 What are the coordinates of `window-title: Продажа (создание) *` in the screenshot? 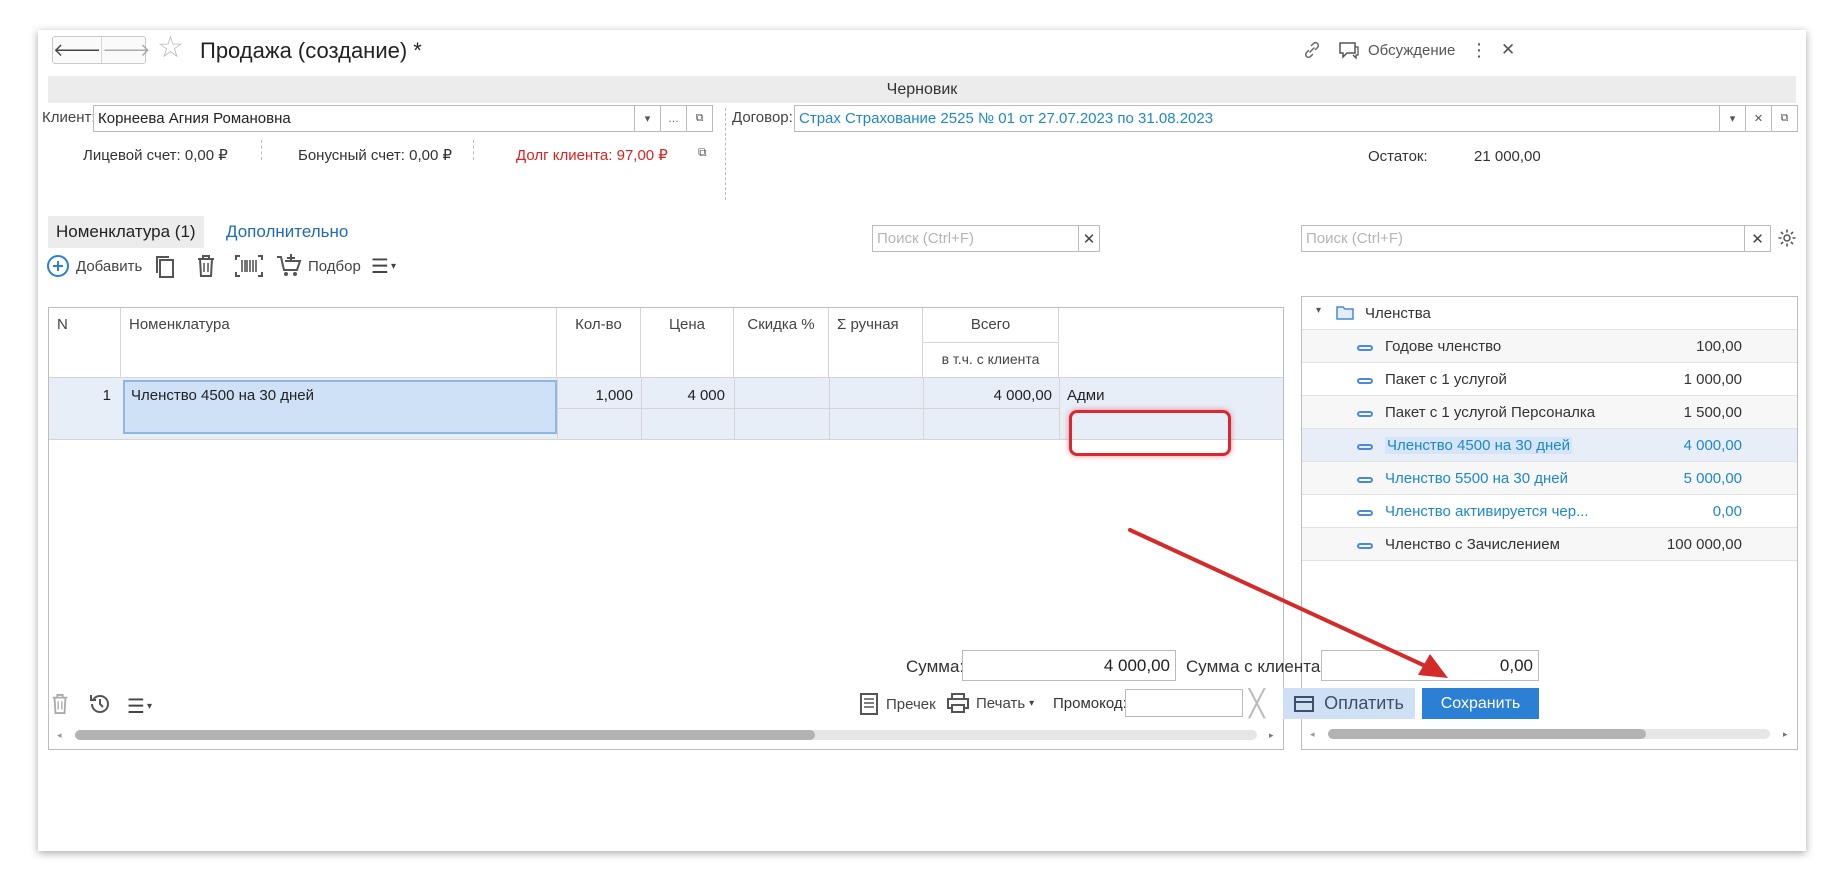 It's located at (311, 50).